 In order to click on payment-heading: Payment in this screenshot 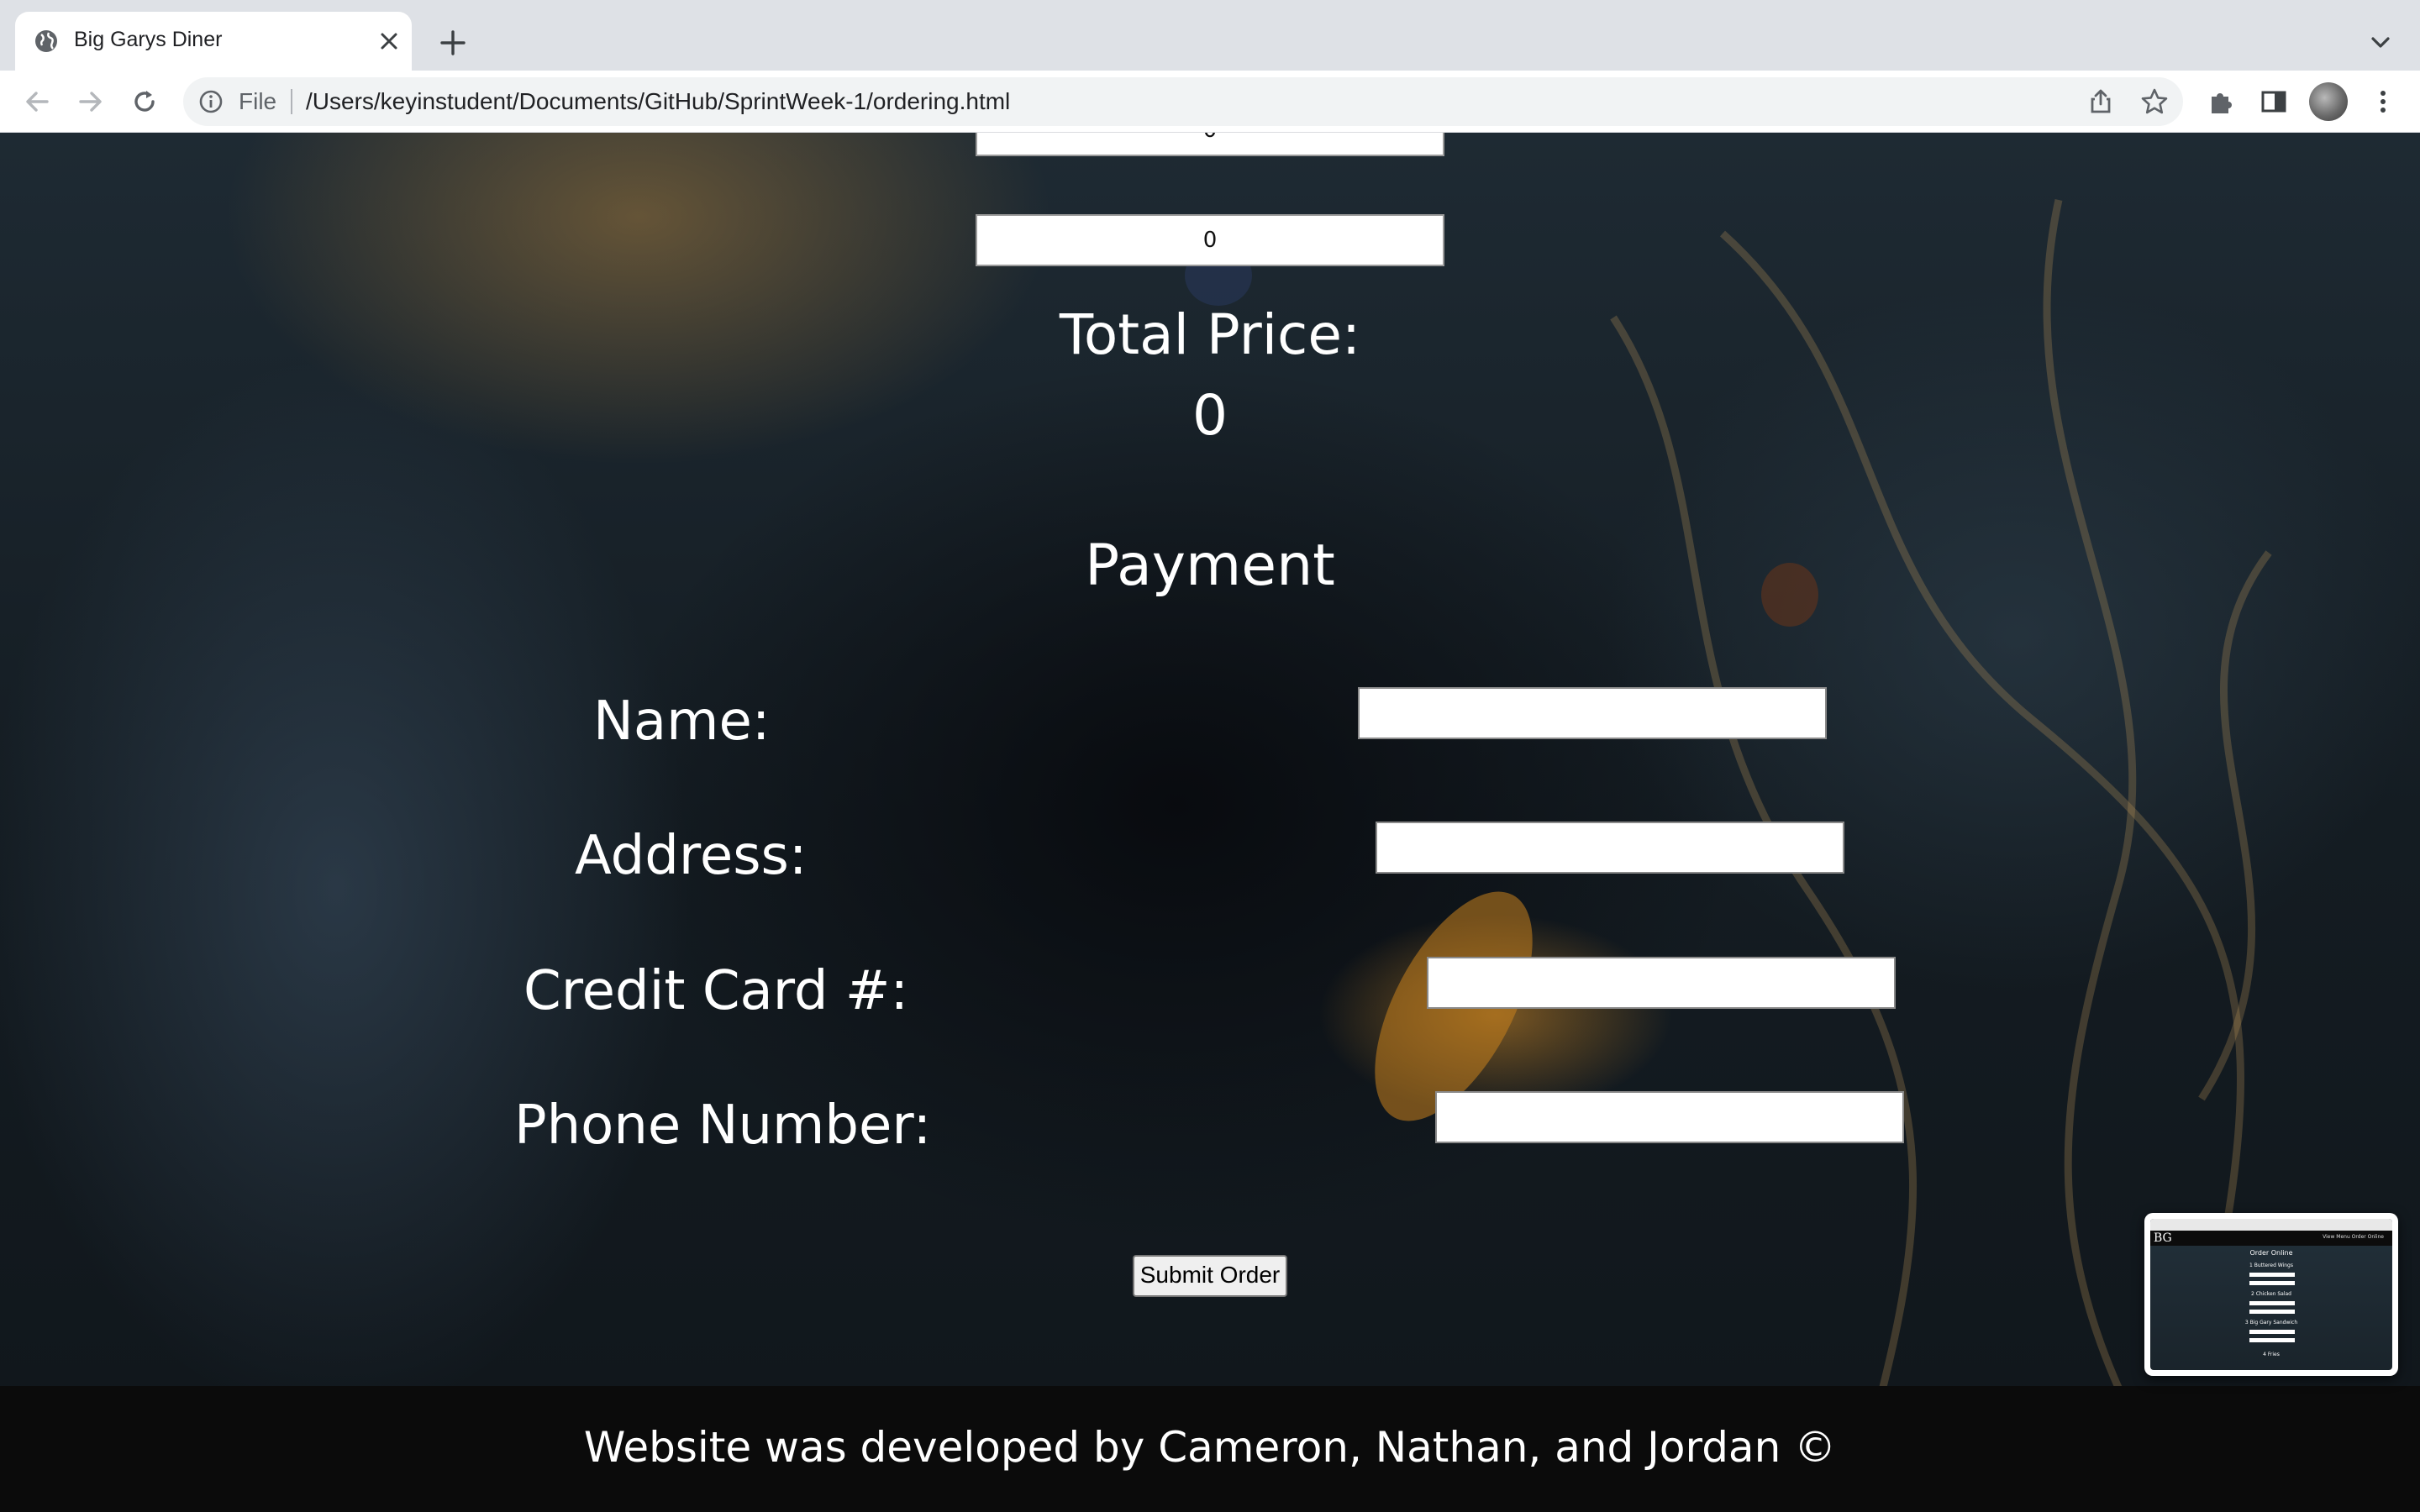, I will do `click(1210, 566)`.